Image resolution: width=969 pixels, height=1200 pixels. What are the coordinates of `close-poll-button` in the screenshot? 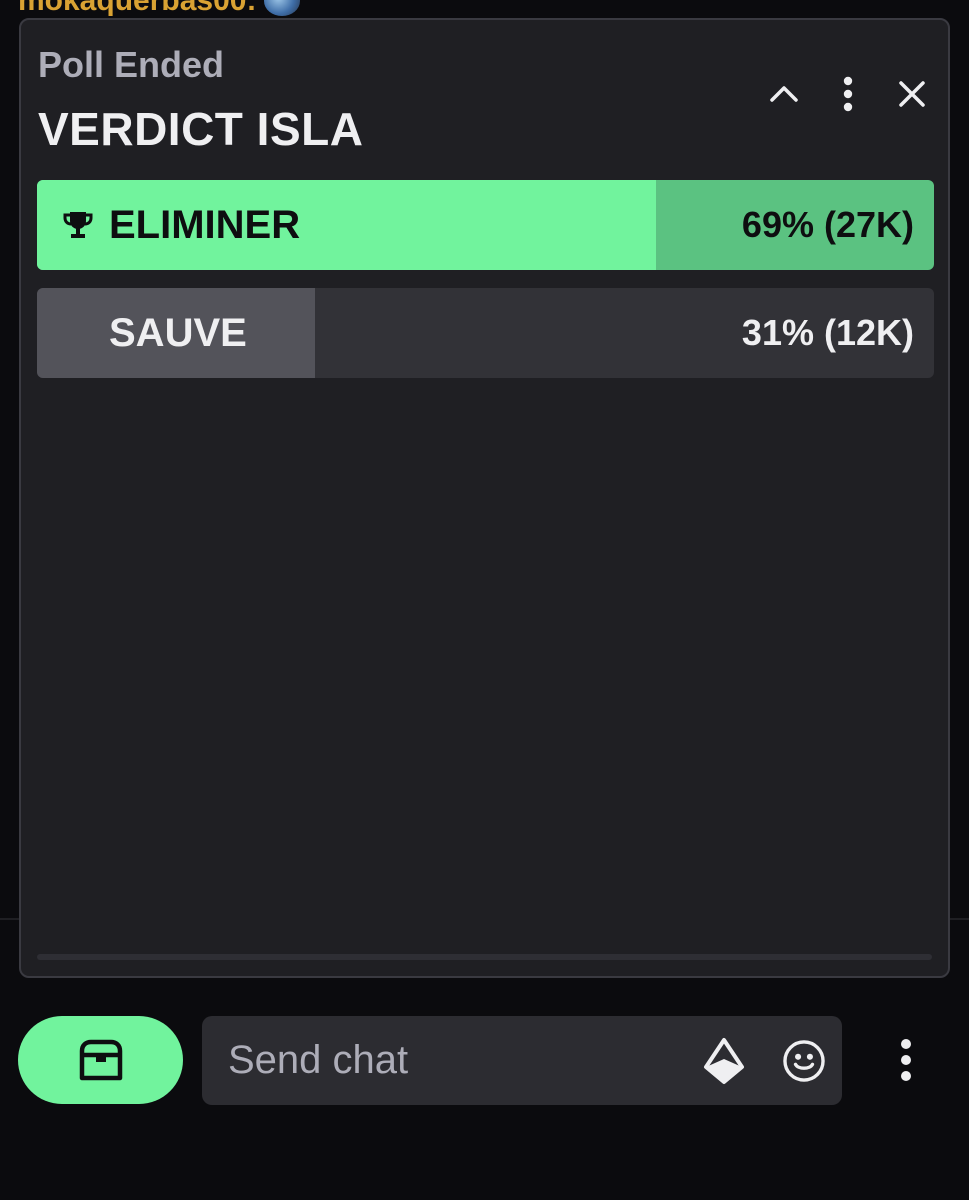 It's located at (912, 94).